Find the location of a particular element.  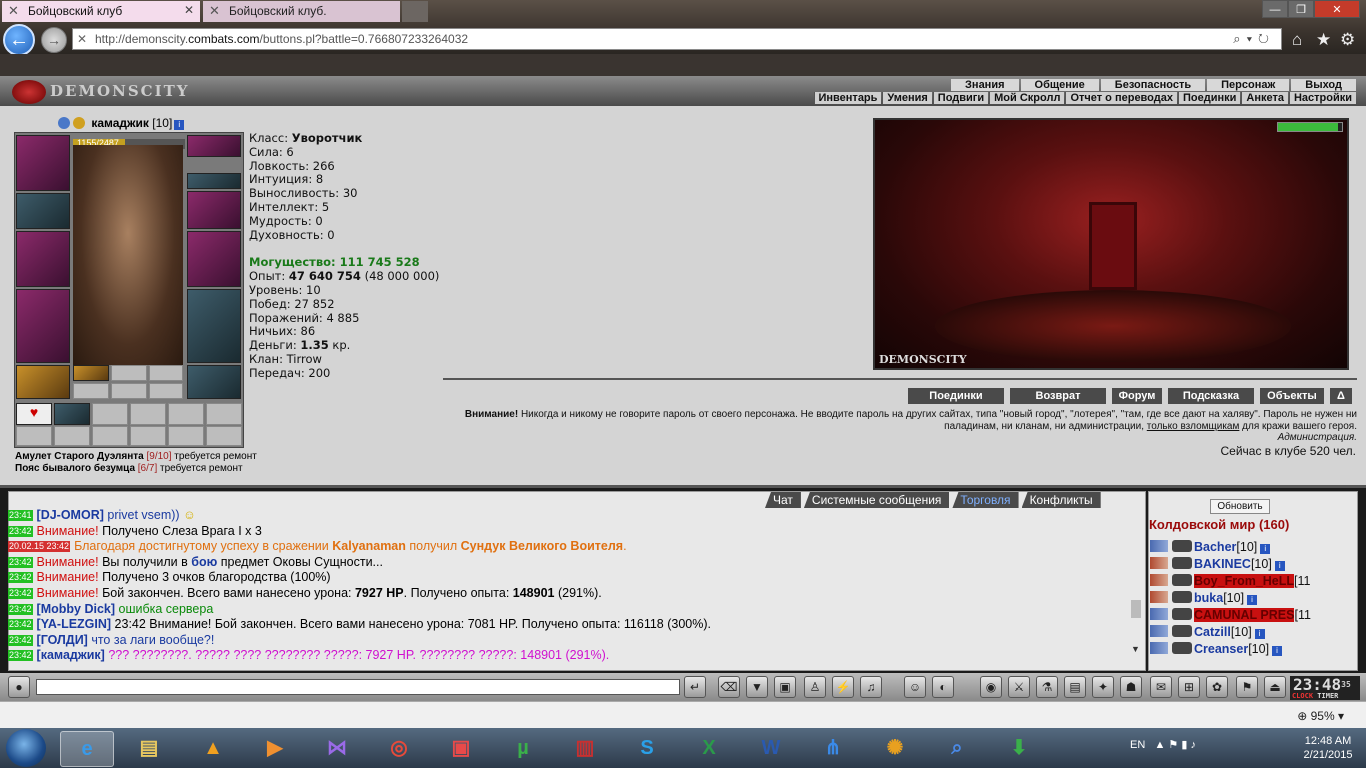

file-explorer-icon: ▤ is located at coordinates (149, 749).